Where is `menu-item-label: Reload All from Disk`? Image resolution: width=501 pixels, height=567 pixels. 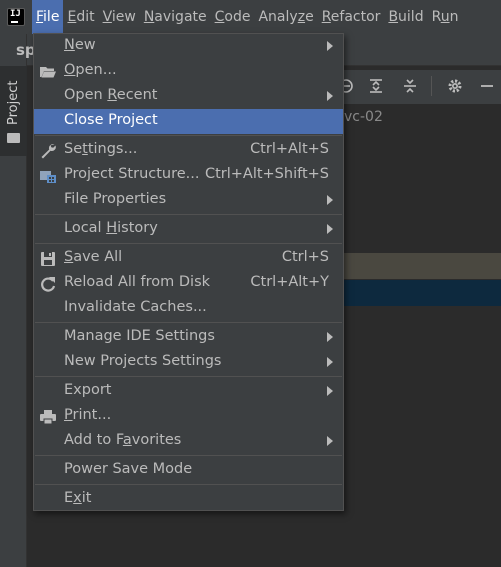 menu-item-label: Reload All from Disk is located at coordinates (137, 282).